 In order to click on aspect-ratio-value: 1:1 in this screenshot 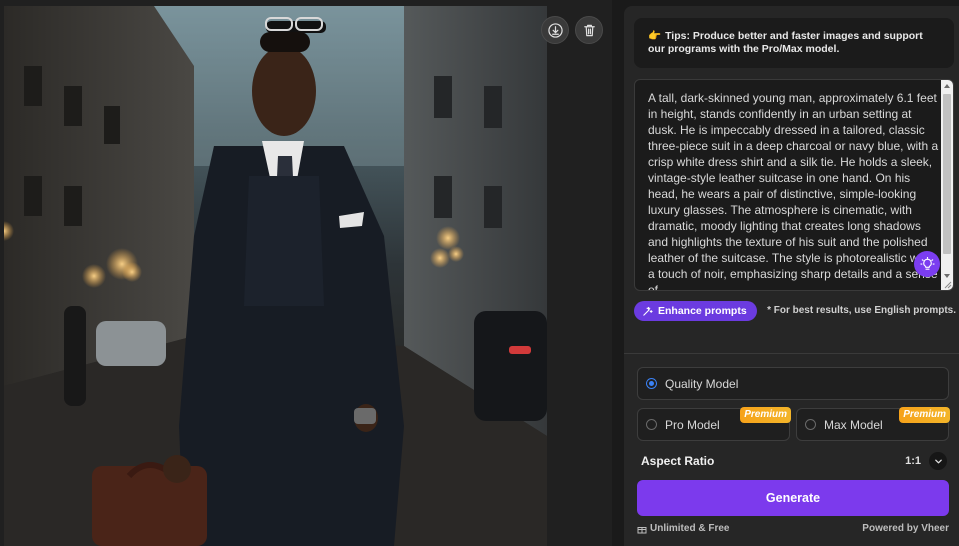, I will do `click(913, 461)`.